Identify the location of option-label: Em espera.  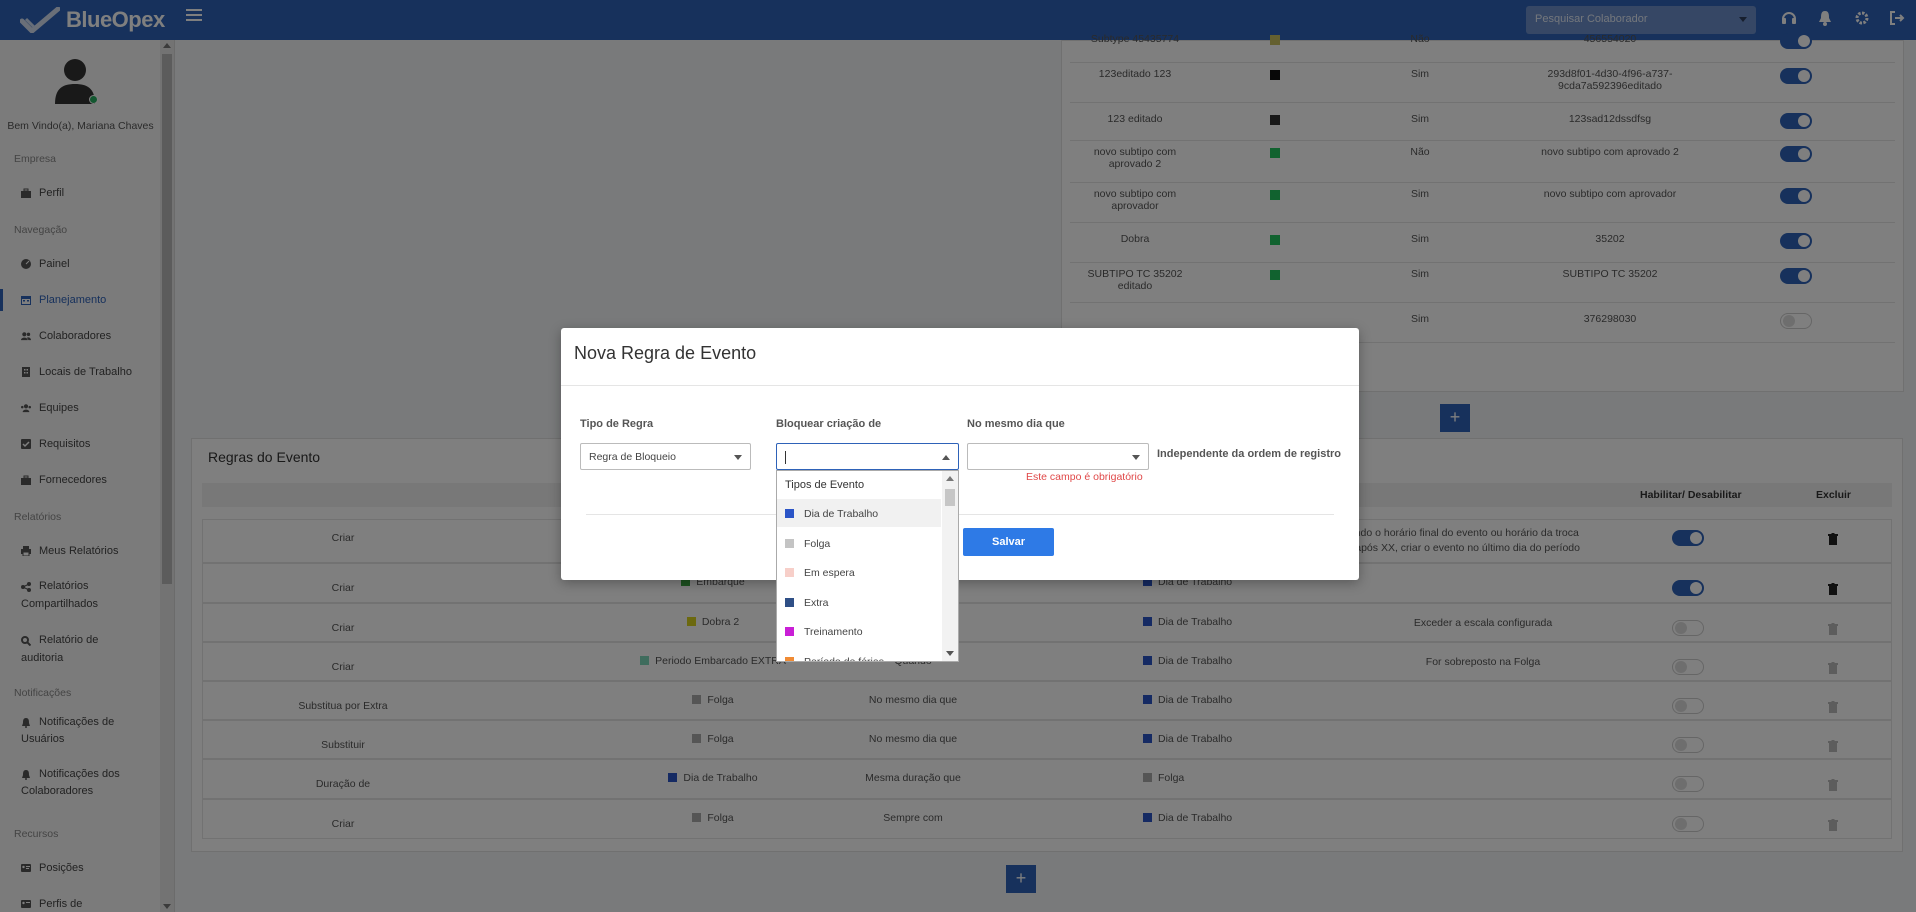
(829, 573).